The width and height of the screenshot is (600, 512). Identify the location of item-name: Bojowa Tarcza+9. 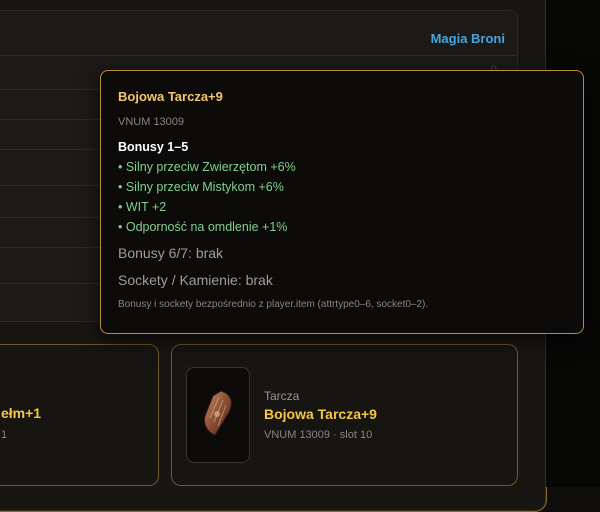
(320, 414).